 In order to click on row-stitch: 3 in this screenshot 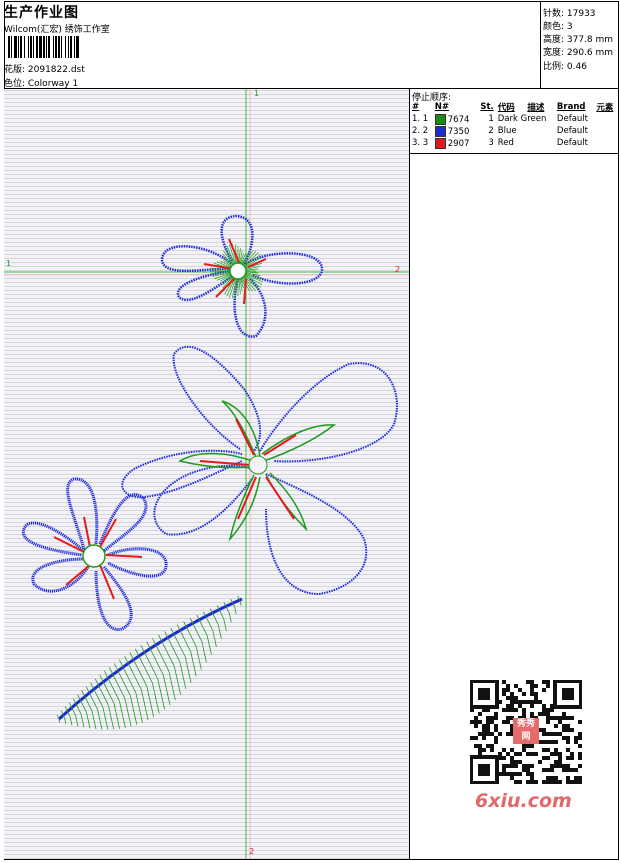, I will do `click(491, 143)`.